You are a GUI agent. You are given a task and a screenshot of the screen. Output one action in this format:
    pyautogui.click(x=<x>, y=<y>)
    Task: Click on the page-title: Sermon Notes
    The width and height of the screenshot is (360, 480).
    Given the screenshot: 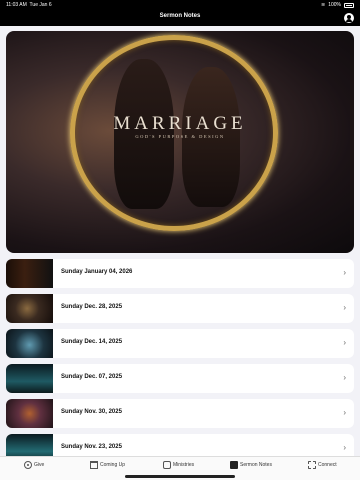 What is the action you would take?
    pyautogui.click(x=180, y=16)
    